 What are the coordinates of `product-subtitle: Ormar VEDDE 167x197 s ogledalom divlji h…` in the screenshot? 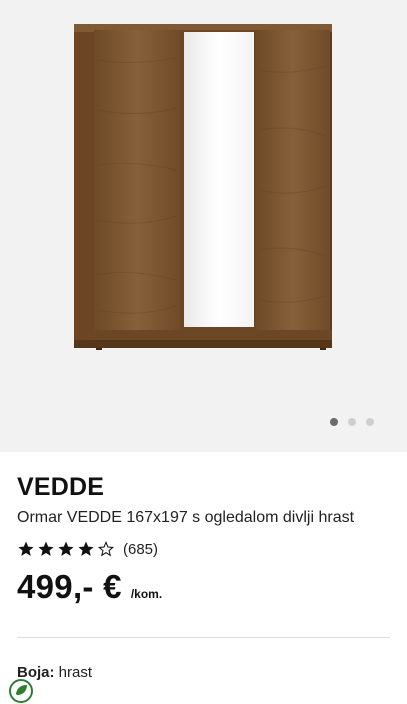 It's located at (186, 517).